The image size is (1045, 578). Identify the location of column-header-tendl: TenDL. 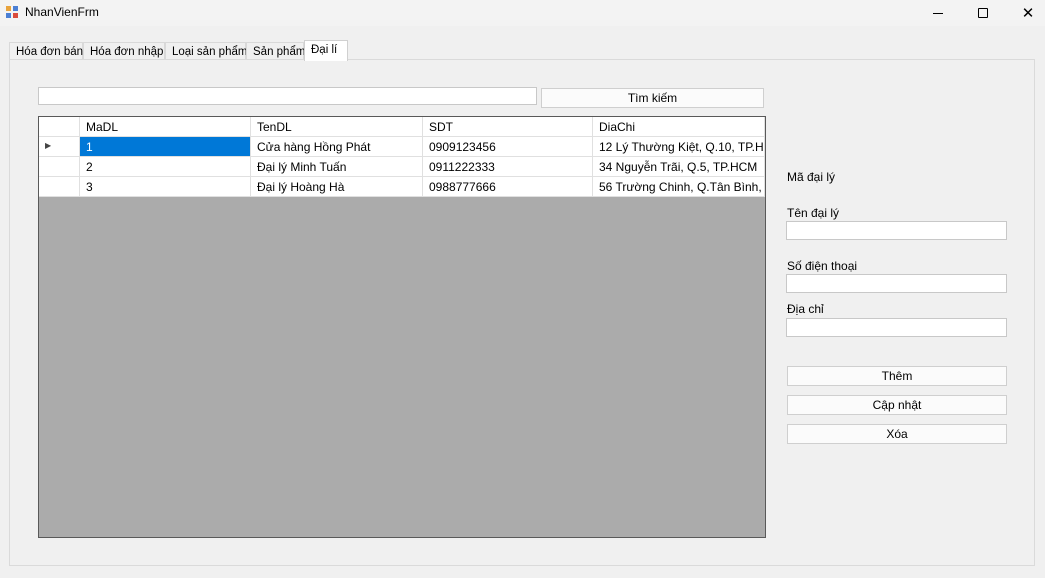
(337, 127).